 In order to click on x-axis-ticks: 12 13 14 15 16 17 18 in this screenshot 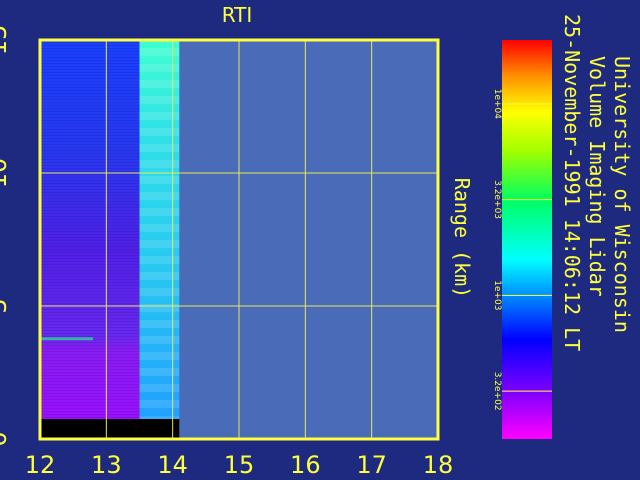, I will do `click(239, 465)`.